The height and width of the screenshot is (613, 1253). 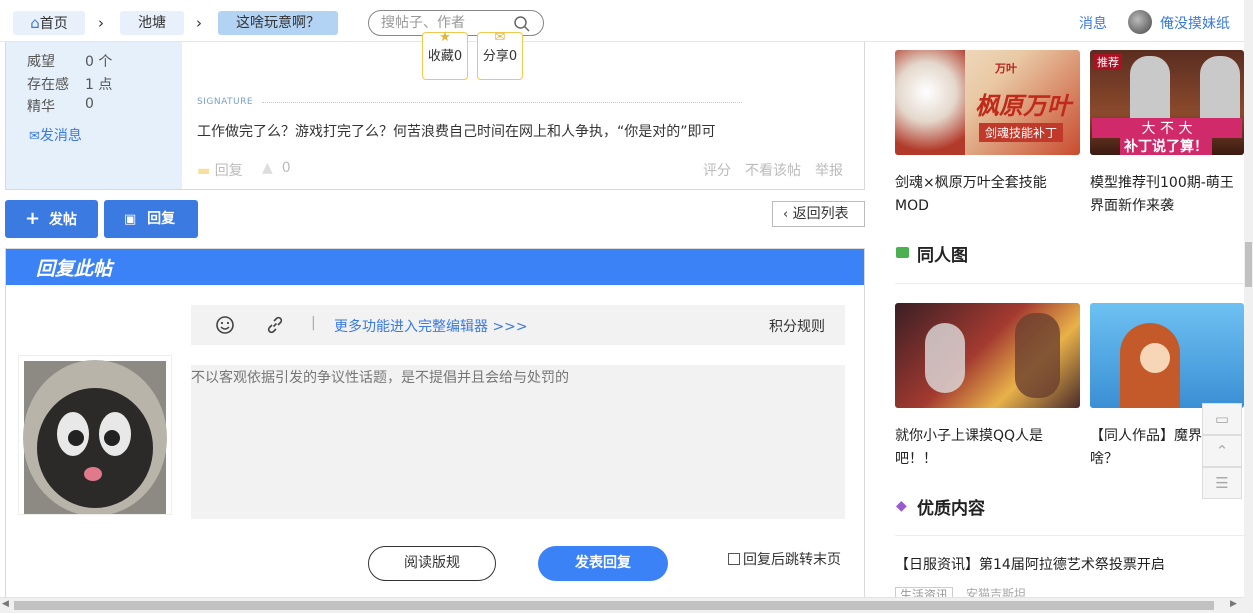 What do you see at coordinates (829, 170) in the screenshot?
I see `report-link: 举报` at bounding box center [829, 170].